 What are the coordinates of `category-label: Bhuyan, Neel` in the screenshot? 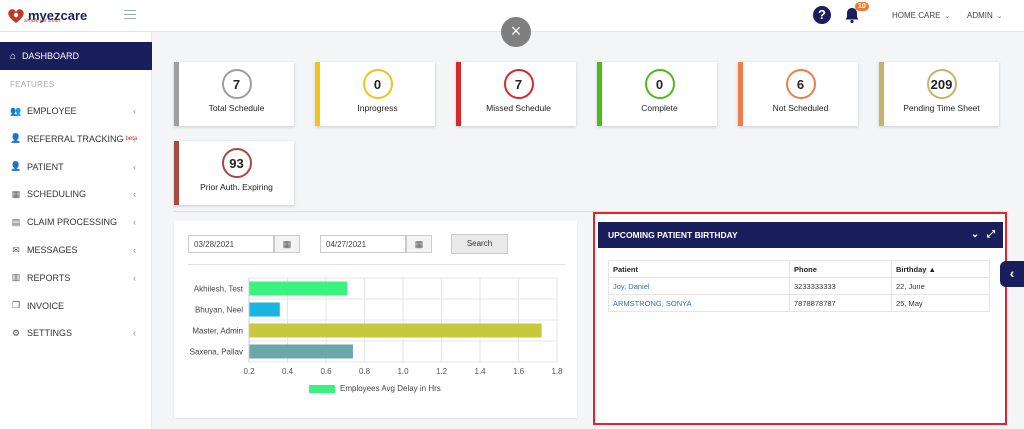 It's located at (219, 310).